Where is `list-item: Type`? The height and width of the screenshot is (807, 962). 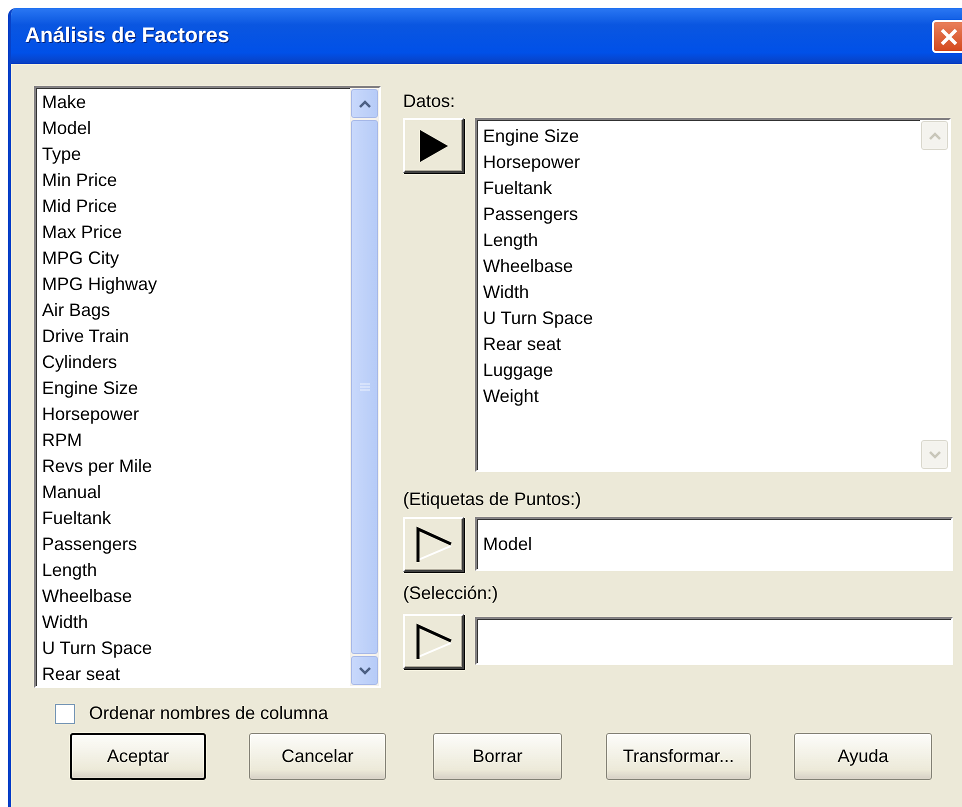 list-item: Type is located at coordinates (196, 154).